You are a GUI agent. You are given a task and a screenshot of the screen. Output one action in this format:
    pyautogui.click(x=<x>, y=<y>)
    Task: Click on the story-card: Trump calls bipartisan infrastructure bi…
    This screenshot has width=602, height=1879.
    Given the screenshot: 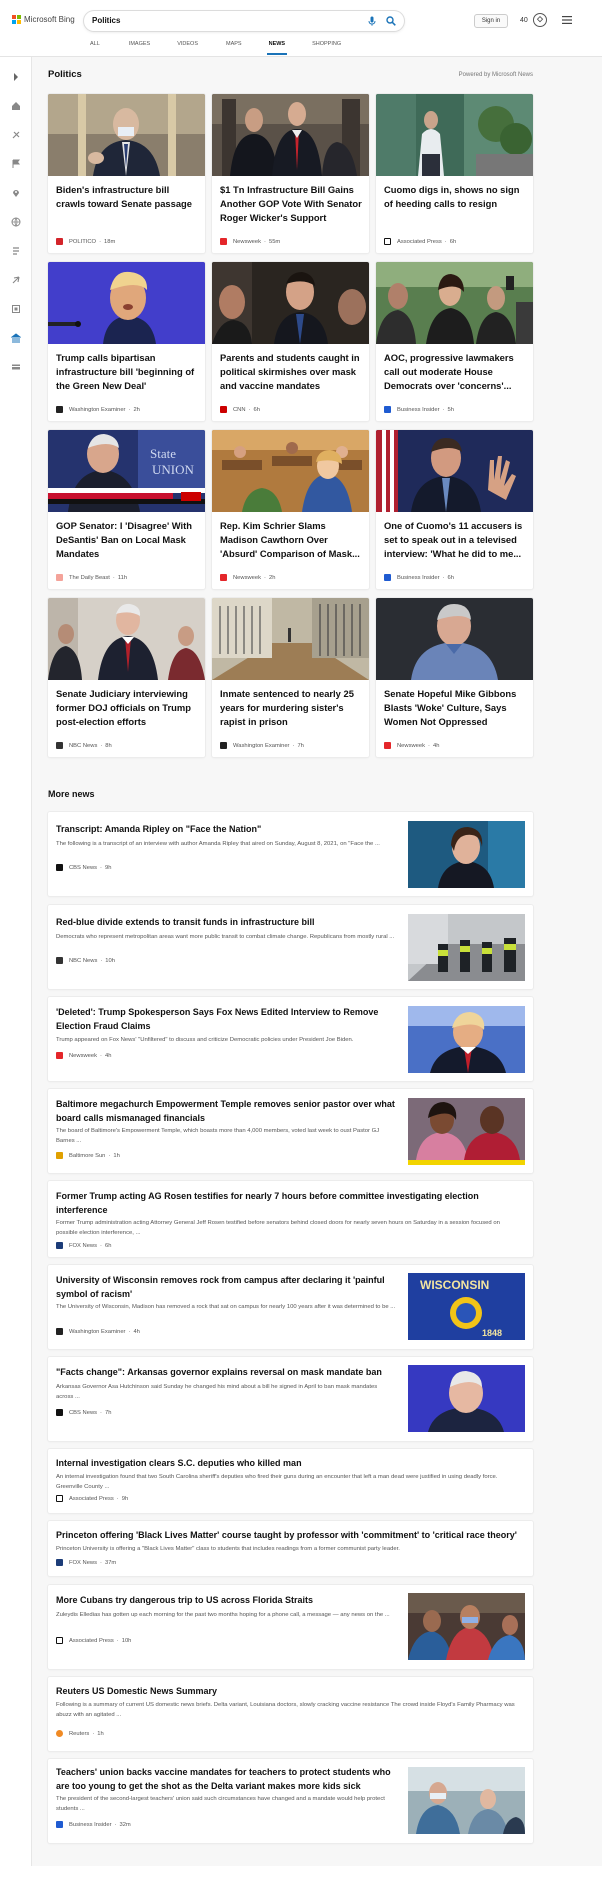 What is the action you would take?
    pyautogui.click(x=126, y=341)
    